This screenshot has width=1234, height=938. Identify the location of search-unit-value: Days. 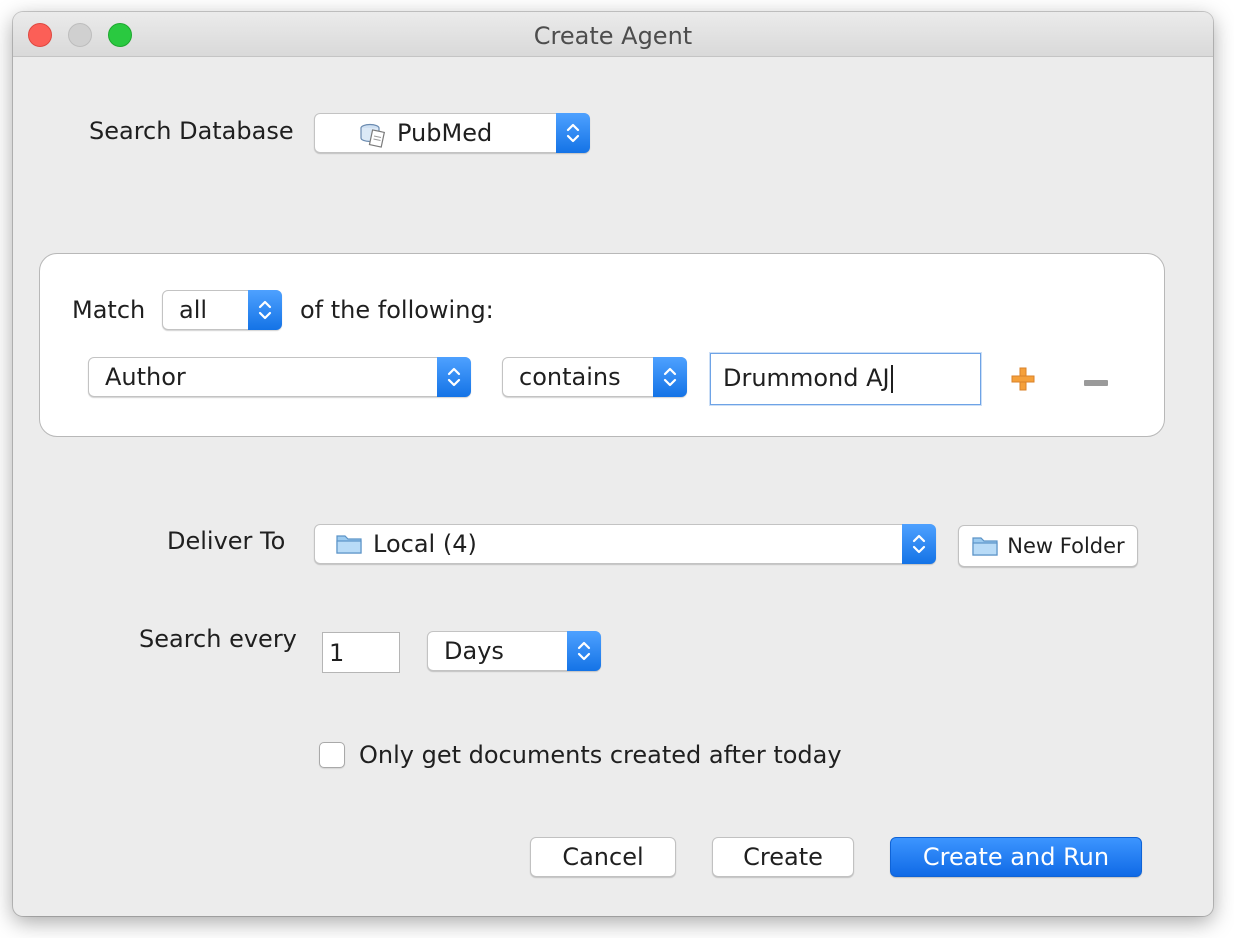
(474, 651).